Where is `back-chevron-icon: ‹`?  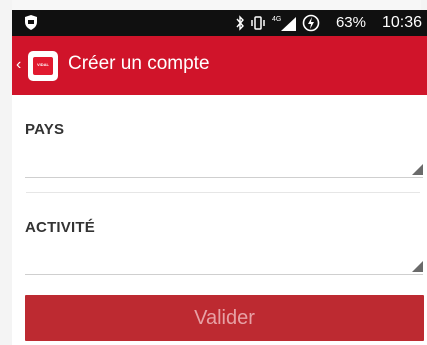 back-chevron-icon: ‹ is located at coordinates (18, 65).